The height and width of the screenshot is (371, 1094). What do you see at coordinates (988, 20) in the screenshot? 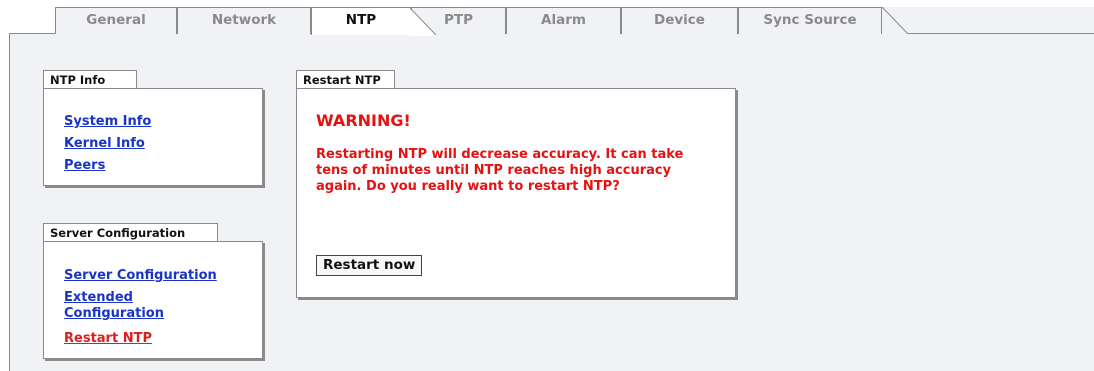
I see `tab-bar-fill` at bounding box center [988, 20].